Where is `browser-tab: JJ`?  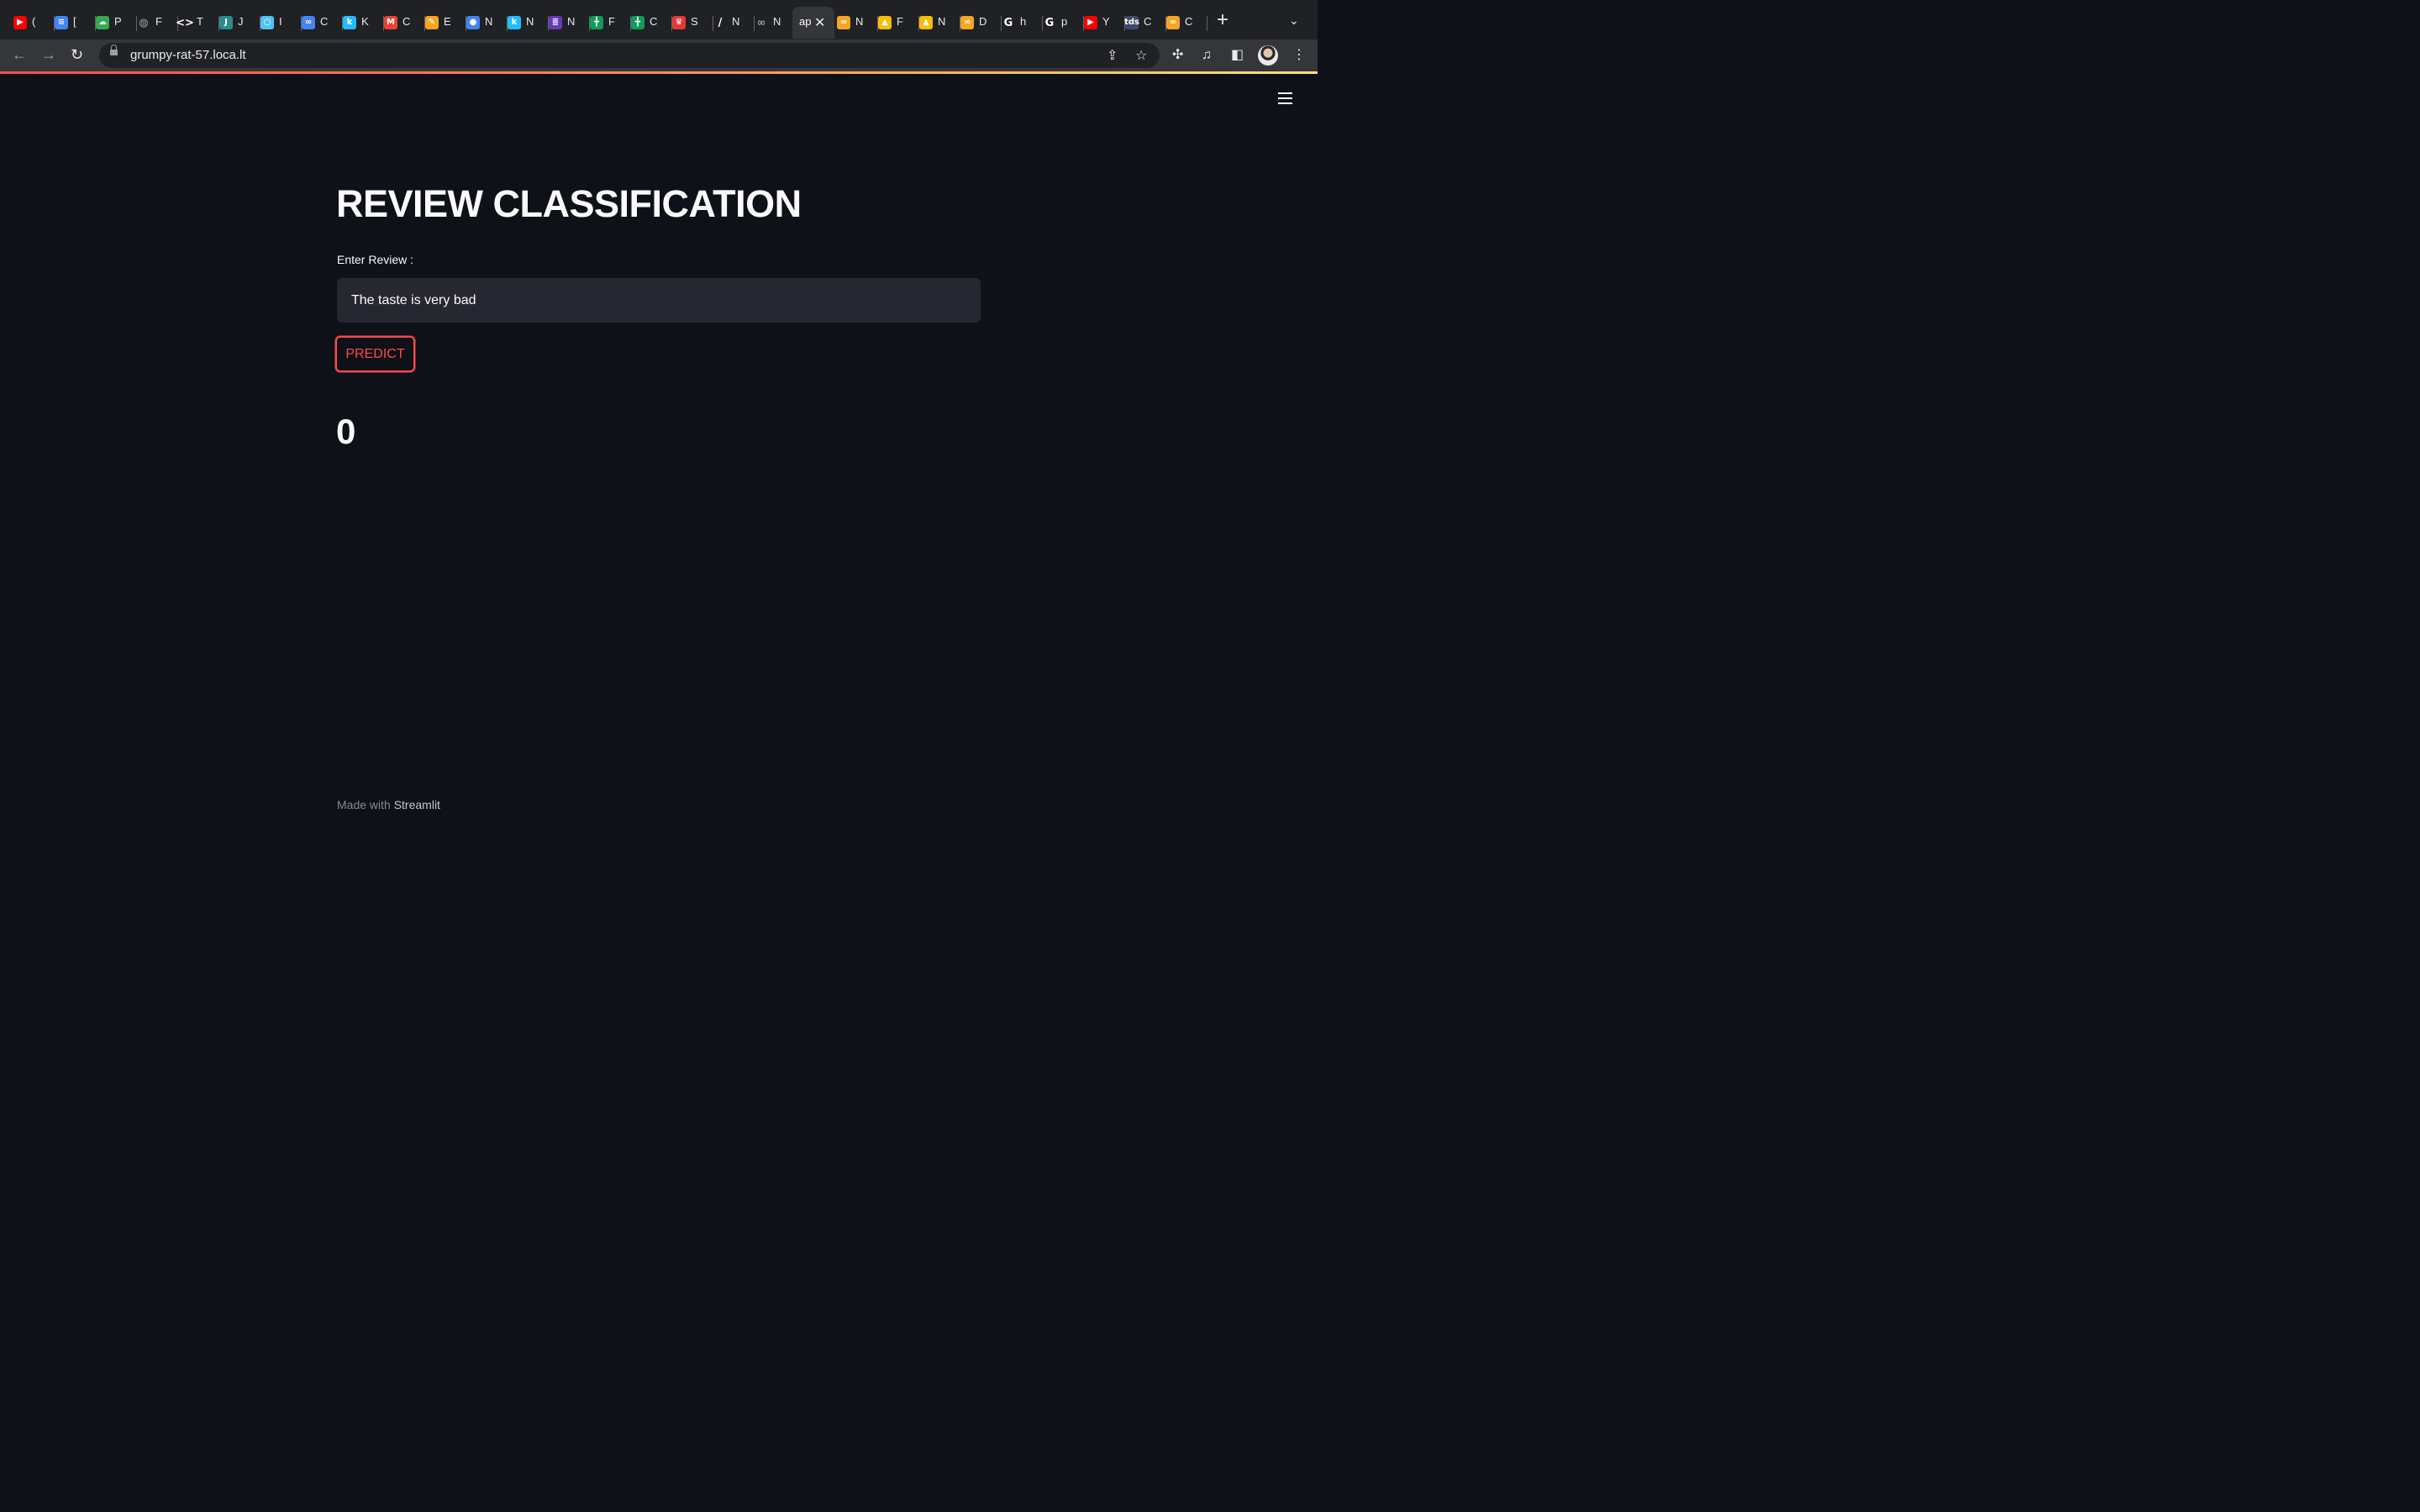 browser-tab: JJ is located at coordinates (240, 23).